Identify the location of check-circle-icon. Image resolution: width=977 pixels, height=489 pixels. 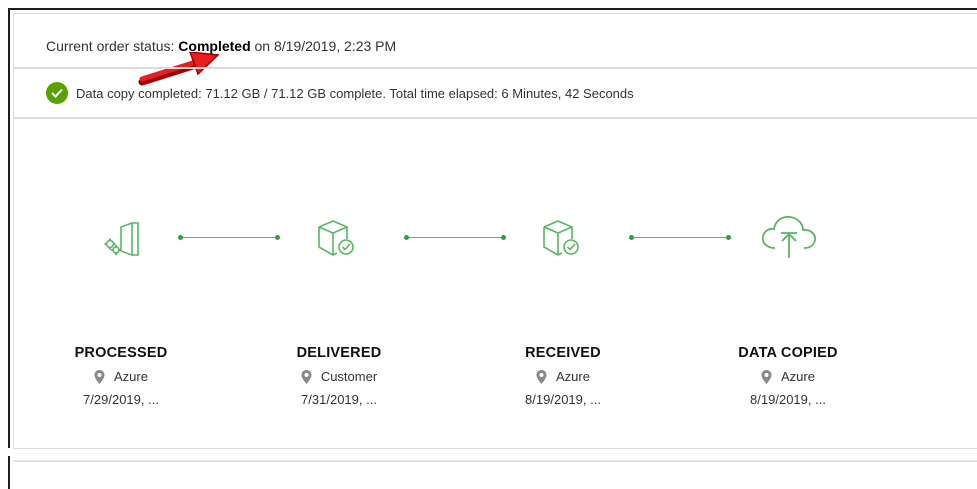
(57, 93).